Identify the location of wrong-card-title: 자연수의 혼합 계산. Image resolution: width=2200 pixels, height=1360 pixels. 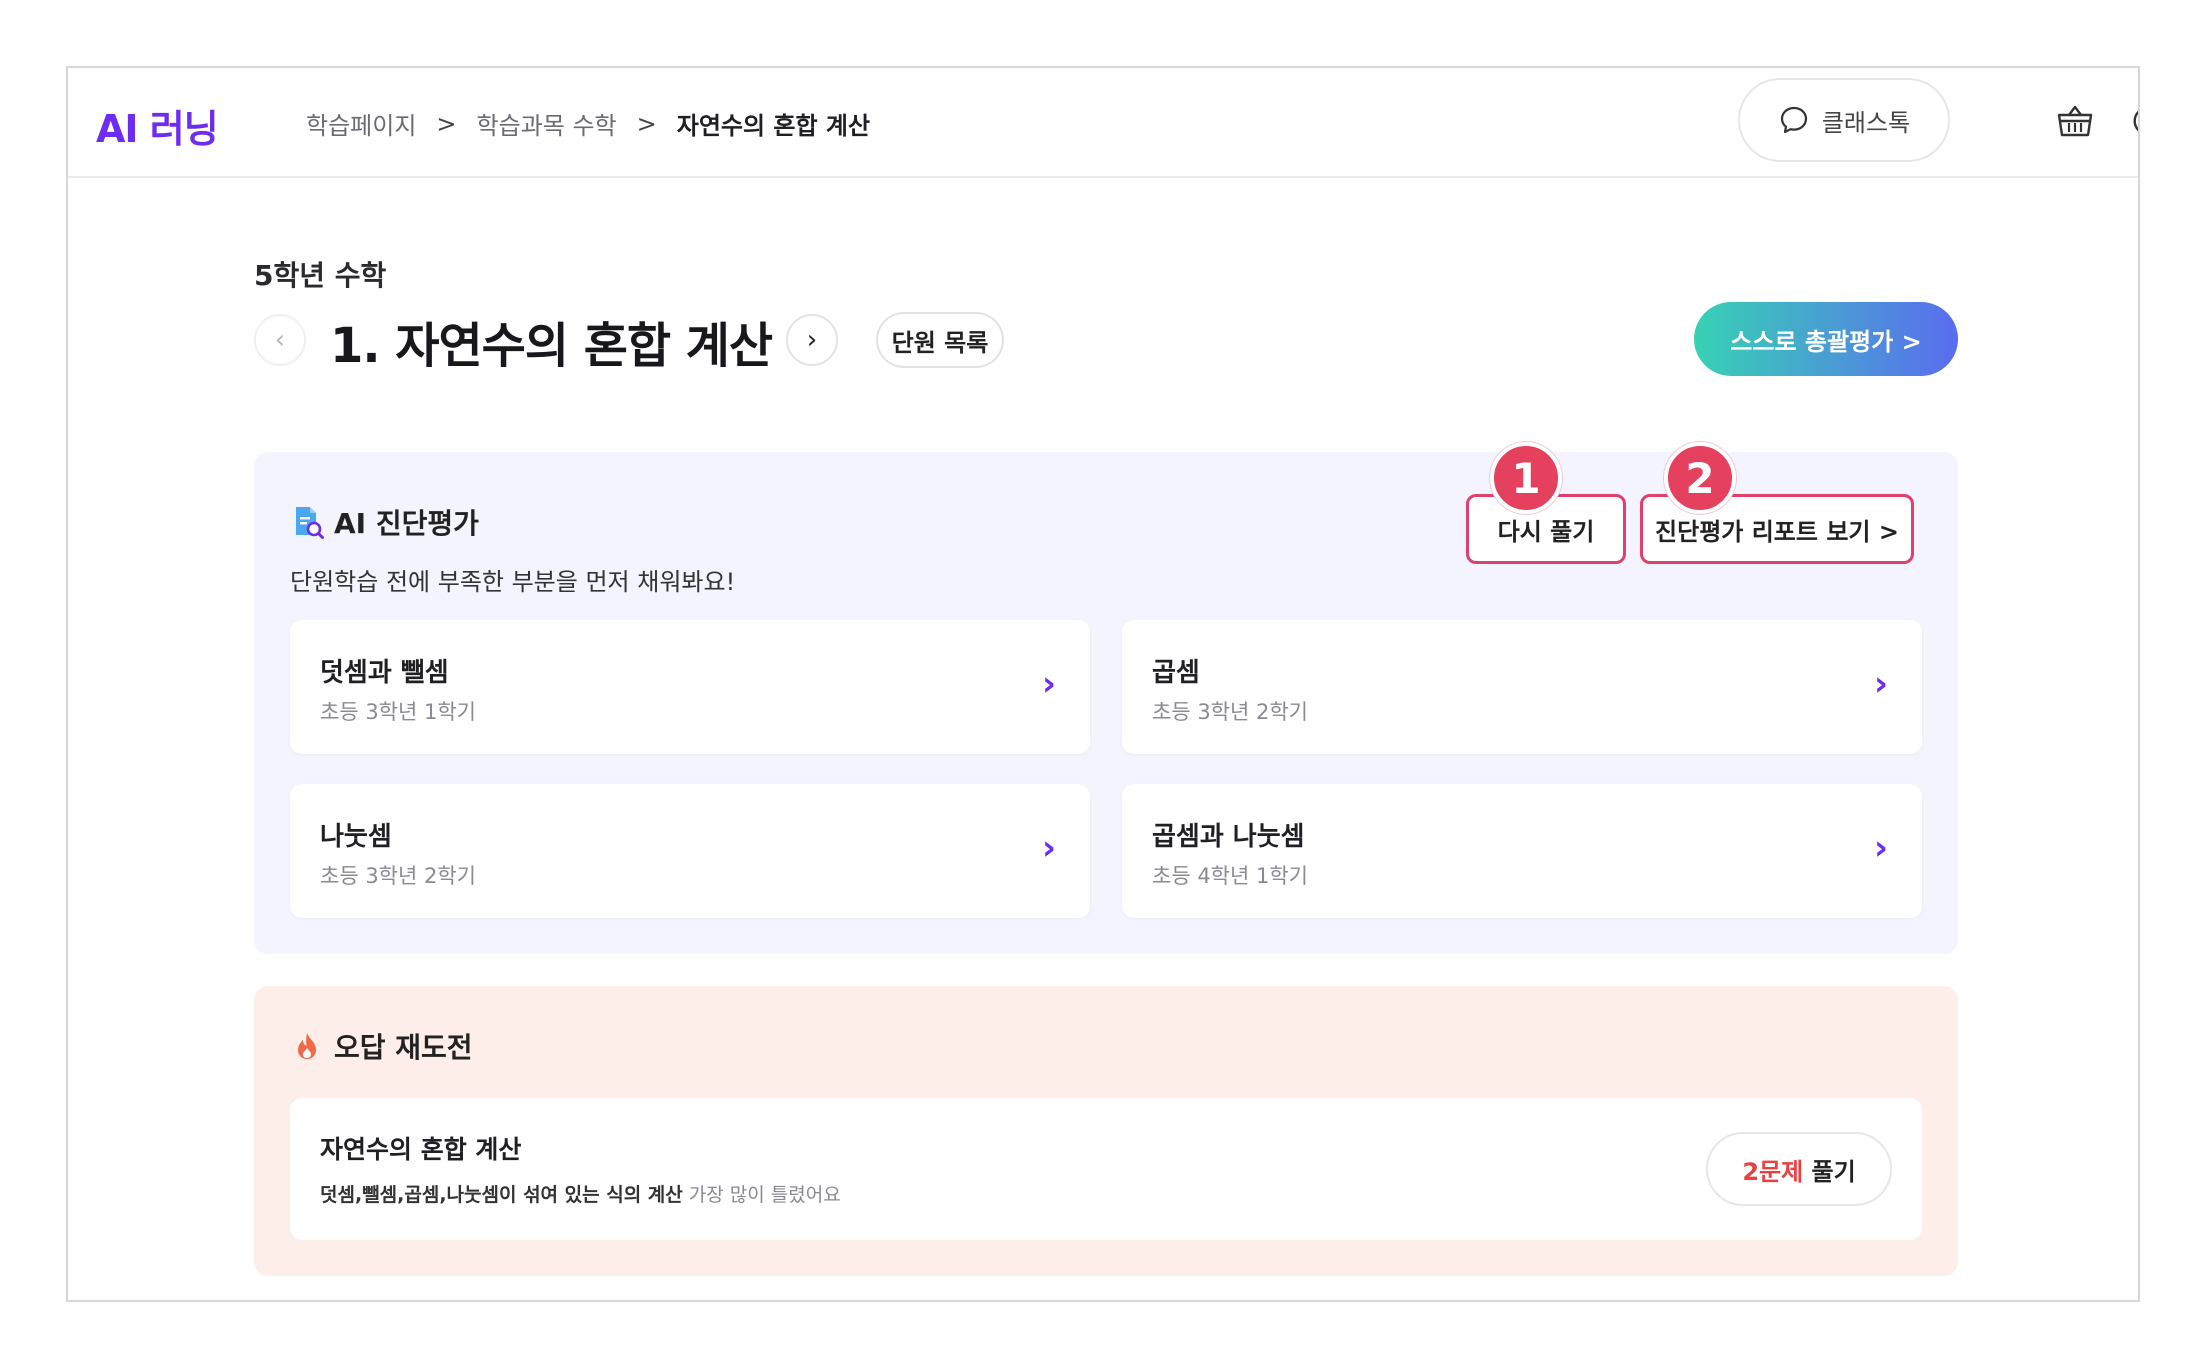
(421, 1149).